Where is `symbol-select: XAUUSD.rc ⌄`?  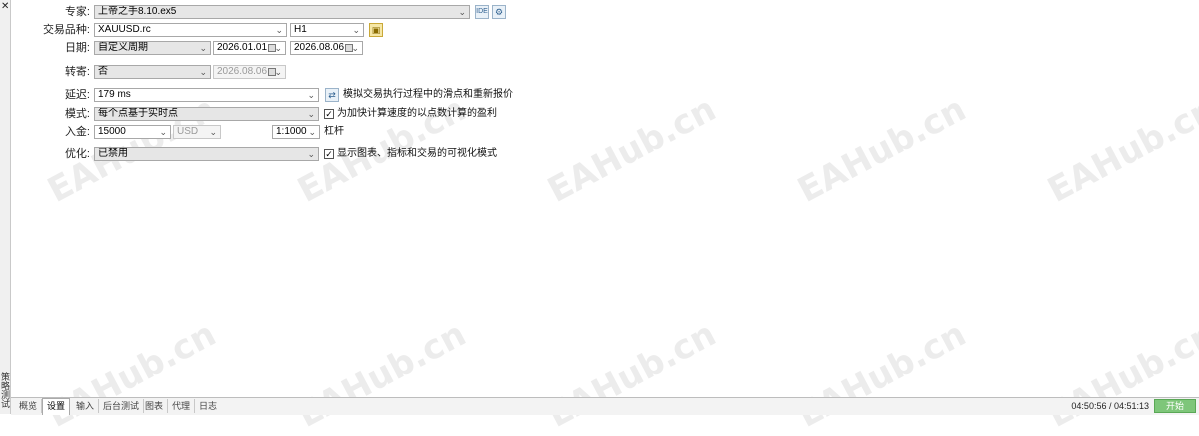 symbol-select: XAUUSD.rc ⌄ is located at coordinates (190, 30).